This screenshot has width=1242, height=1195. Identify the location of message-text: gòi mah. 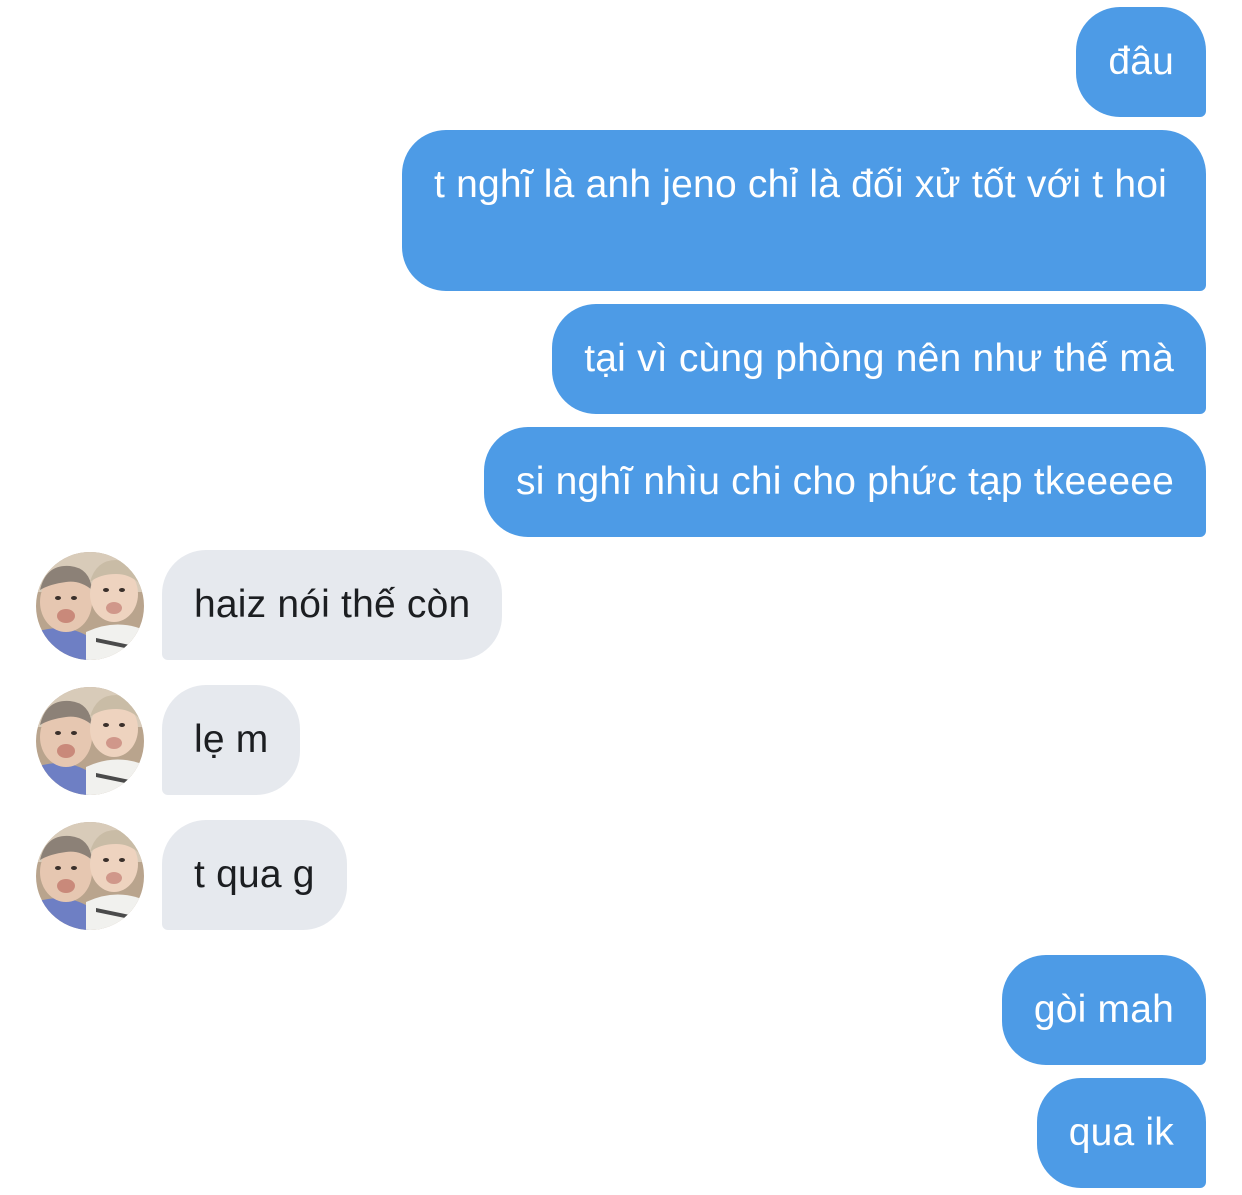
(1103, 1009).